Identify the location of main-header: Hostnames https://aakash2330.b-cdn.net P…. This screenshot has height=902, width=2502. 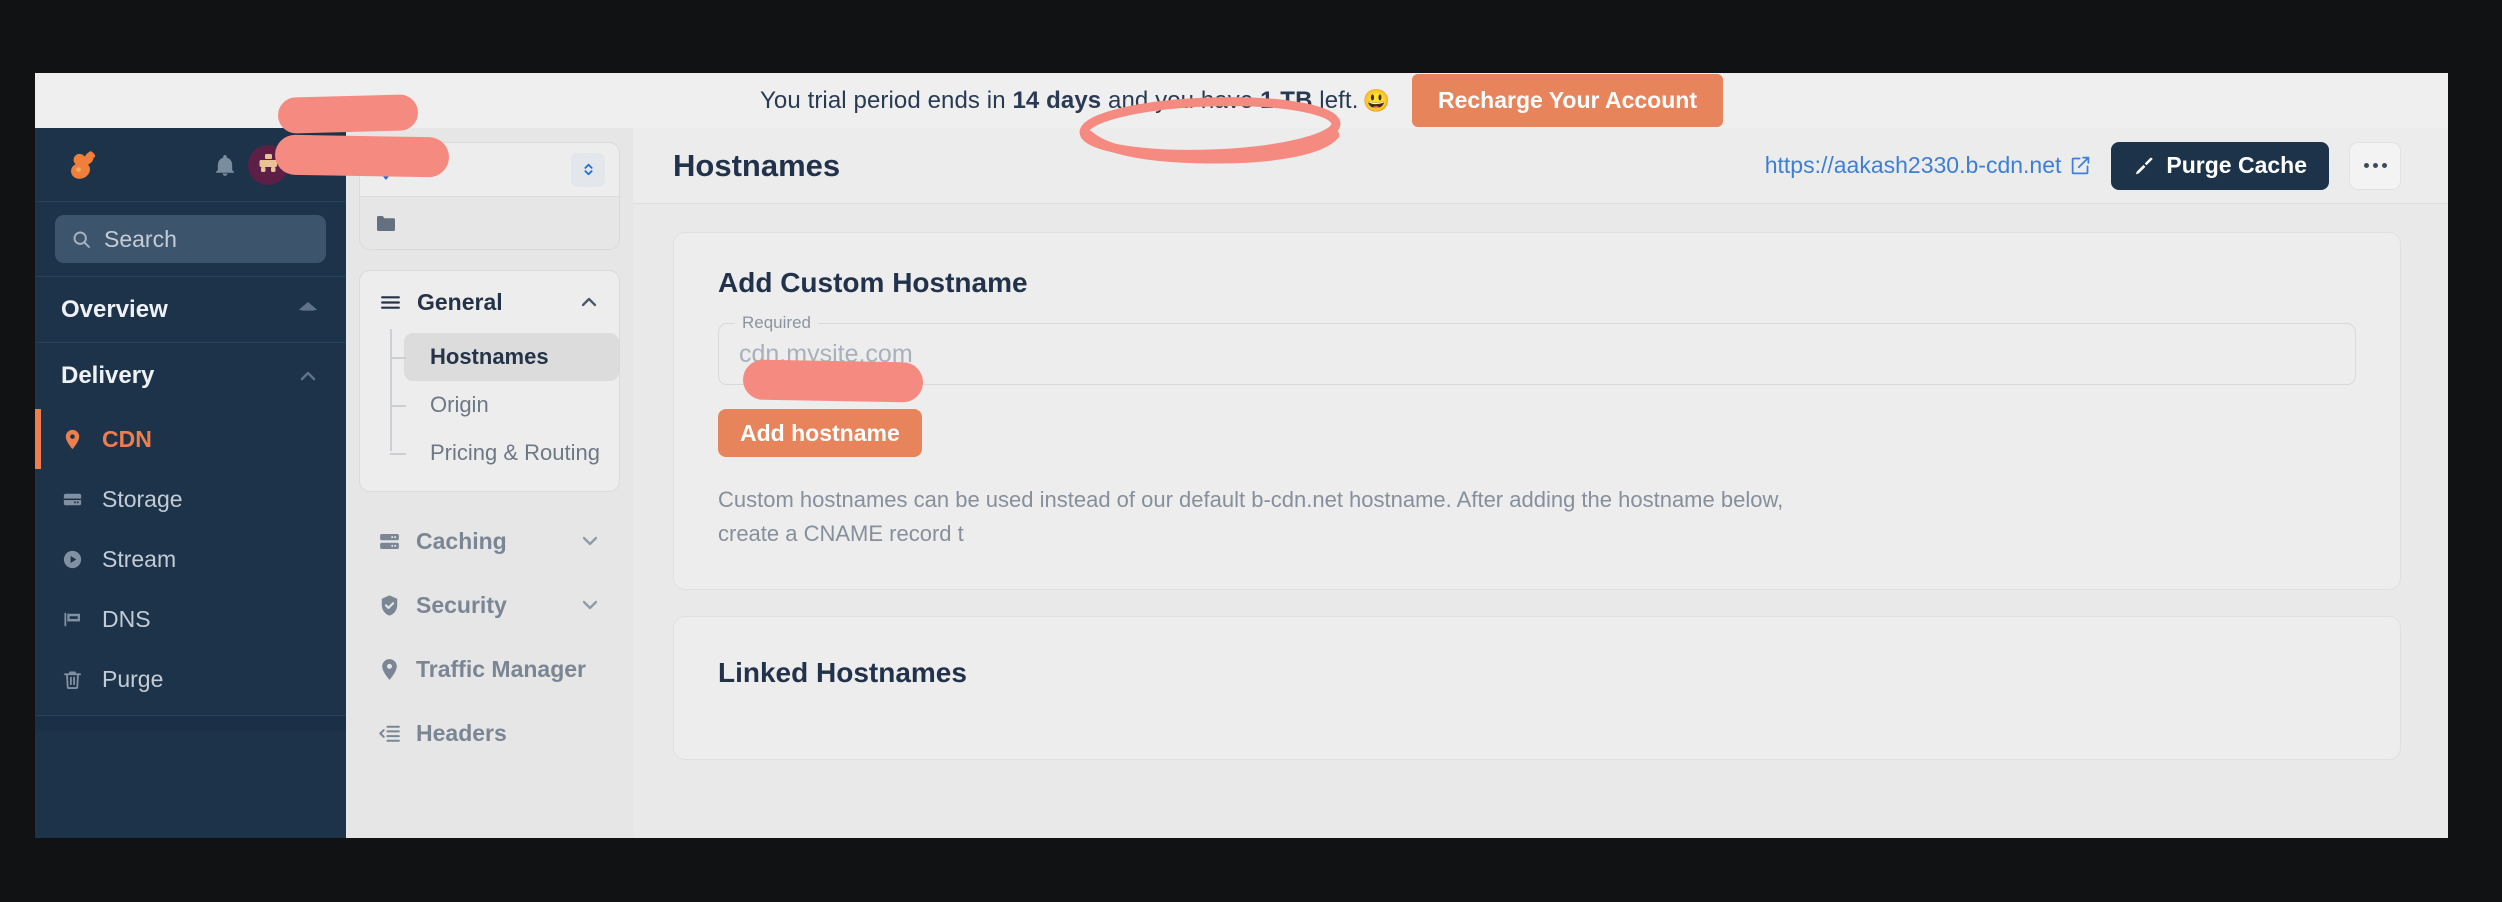
(1540, 166).